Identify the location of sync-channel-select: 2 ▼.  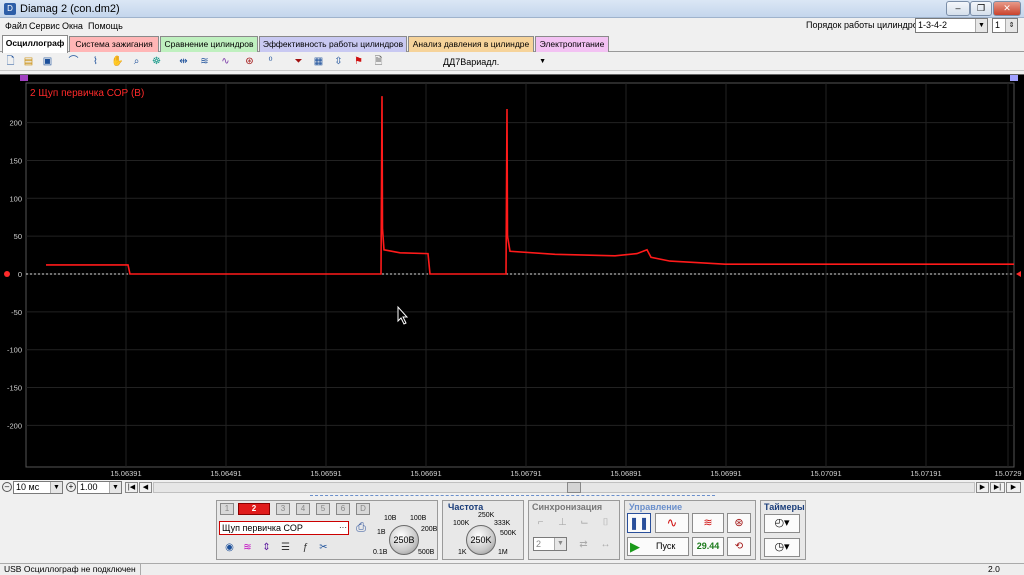
(550, 544).